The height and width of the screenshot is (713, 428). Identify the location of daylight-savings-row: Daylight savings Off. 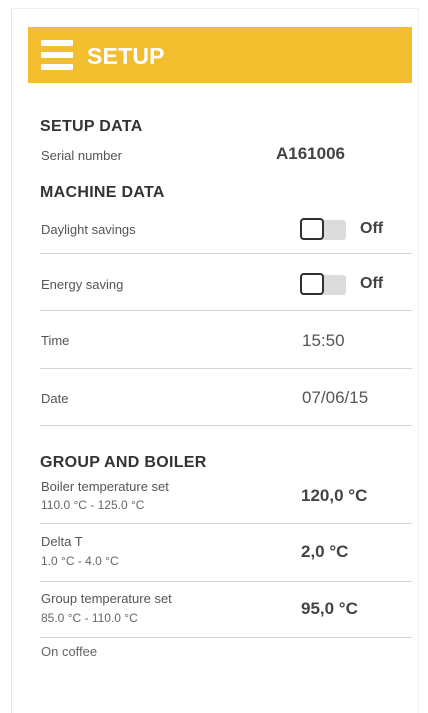
(226, 229).